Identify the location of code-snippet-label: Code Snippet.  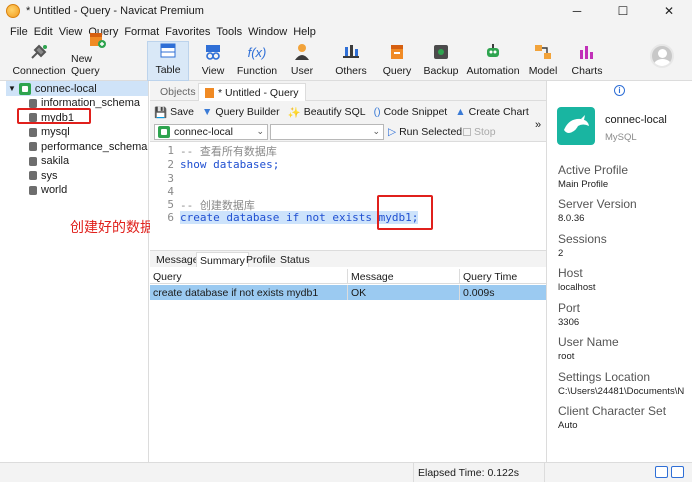
(415, 112).